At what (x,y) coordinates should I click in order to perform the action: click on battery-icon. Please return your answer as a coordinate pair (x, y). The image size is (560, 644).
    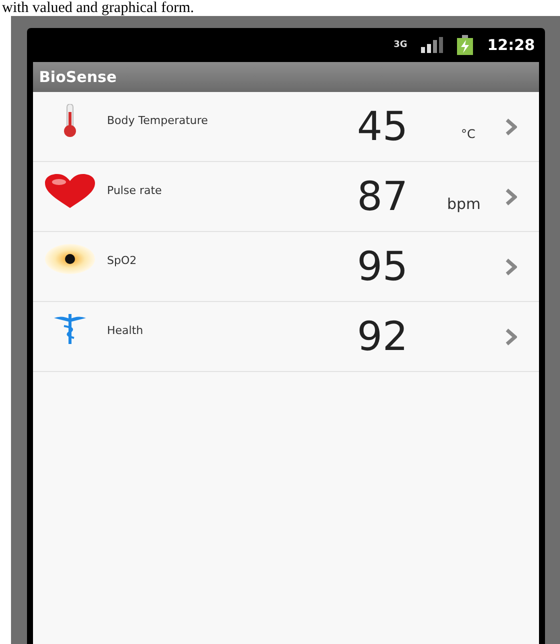
    Looking at the image, I should click on (465, 45).